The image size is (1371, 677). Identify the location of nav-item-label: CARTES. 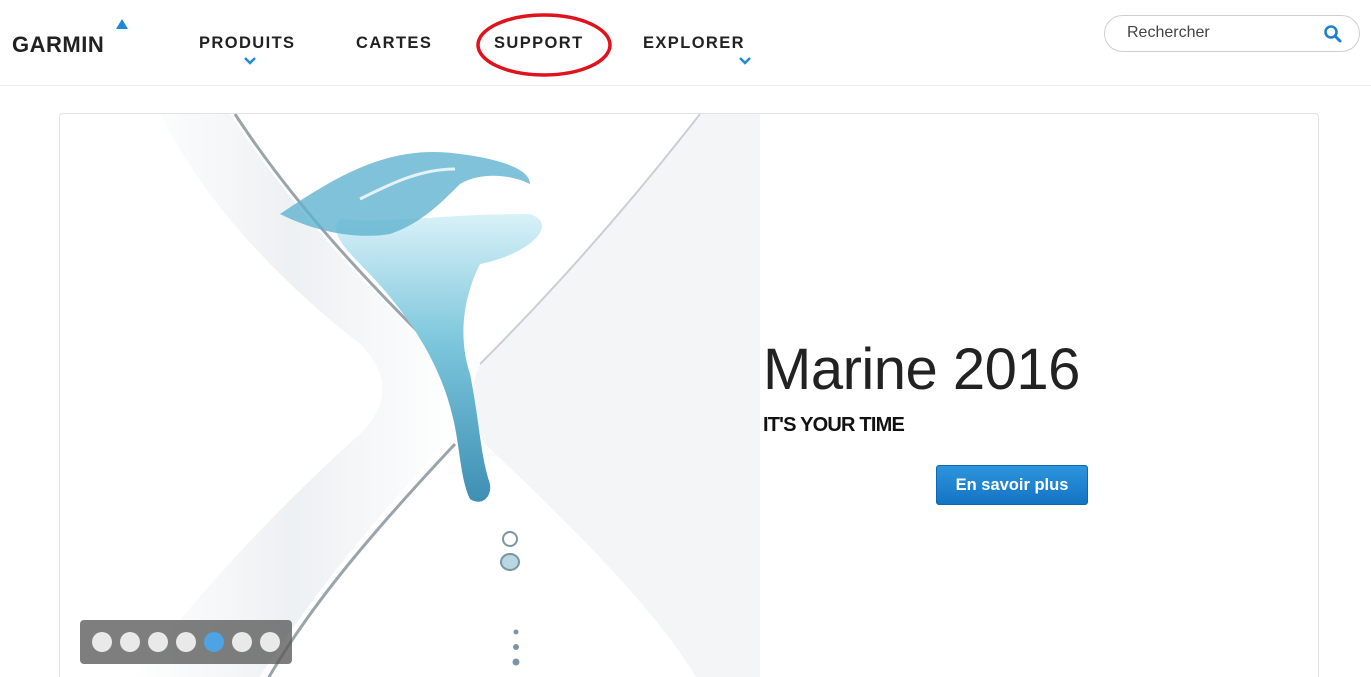
(394, 43).